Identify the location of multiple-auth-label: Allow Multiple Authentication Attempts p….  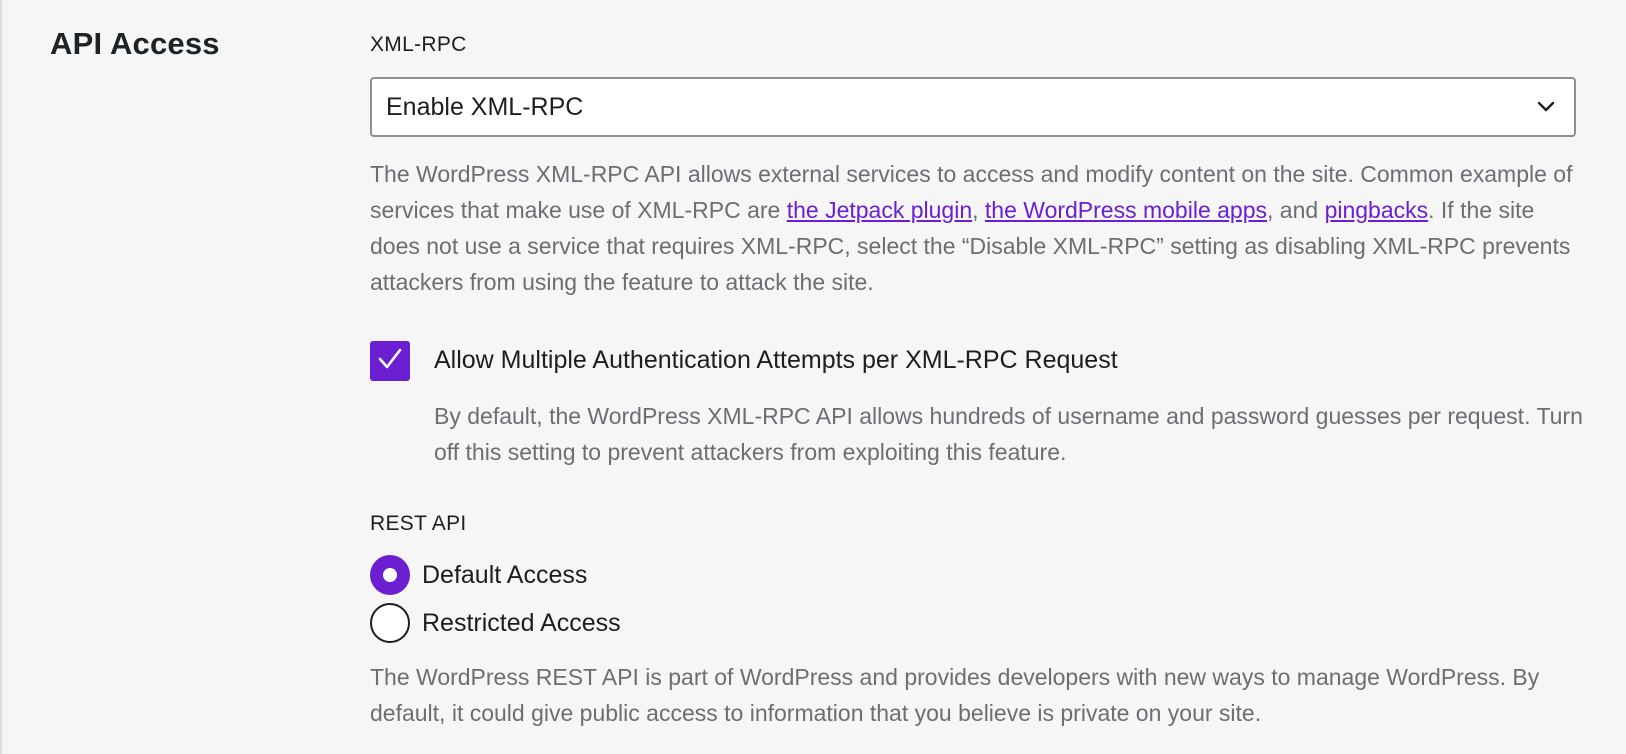
(776, 360).